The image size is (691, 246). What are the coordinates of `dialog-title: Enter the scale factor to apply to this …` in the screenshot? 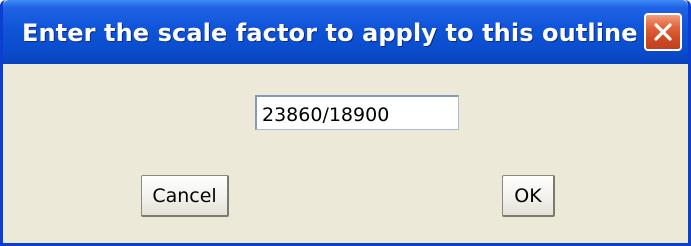 It's located at (330, 33).